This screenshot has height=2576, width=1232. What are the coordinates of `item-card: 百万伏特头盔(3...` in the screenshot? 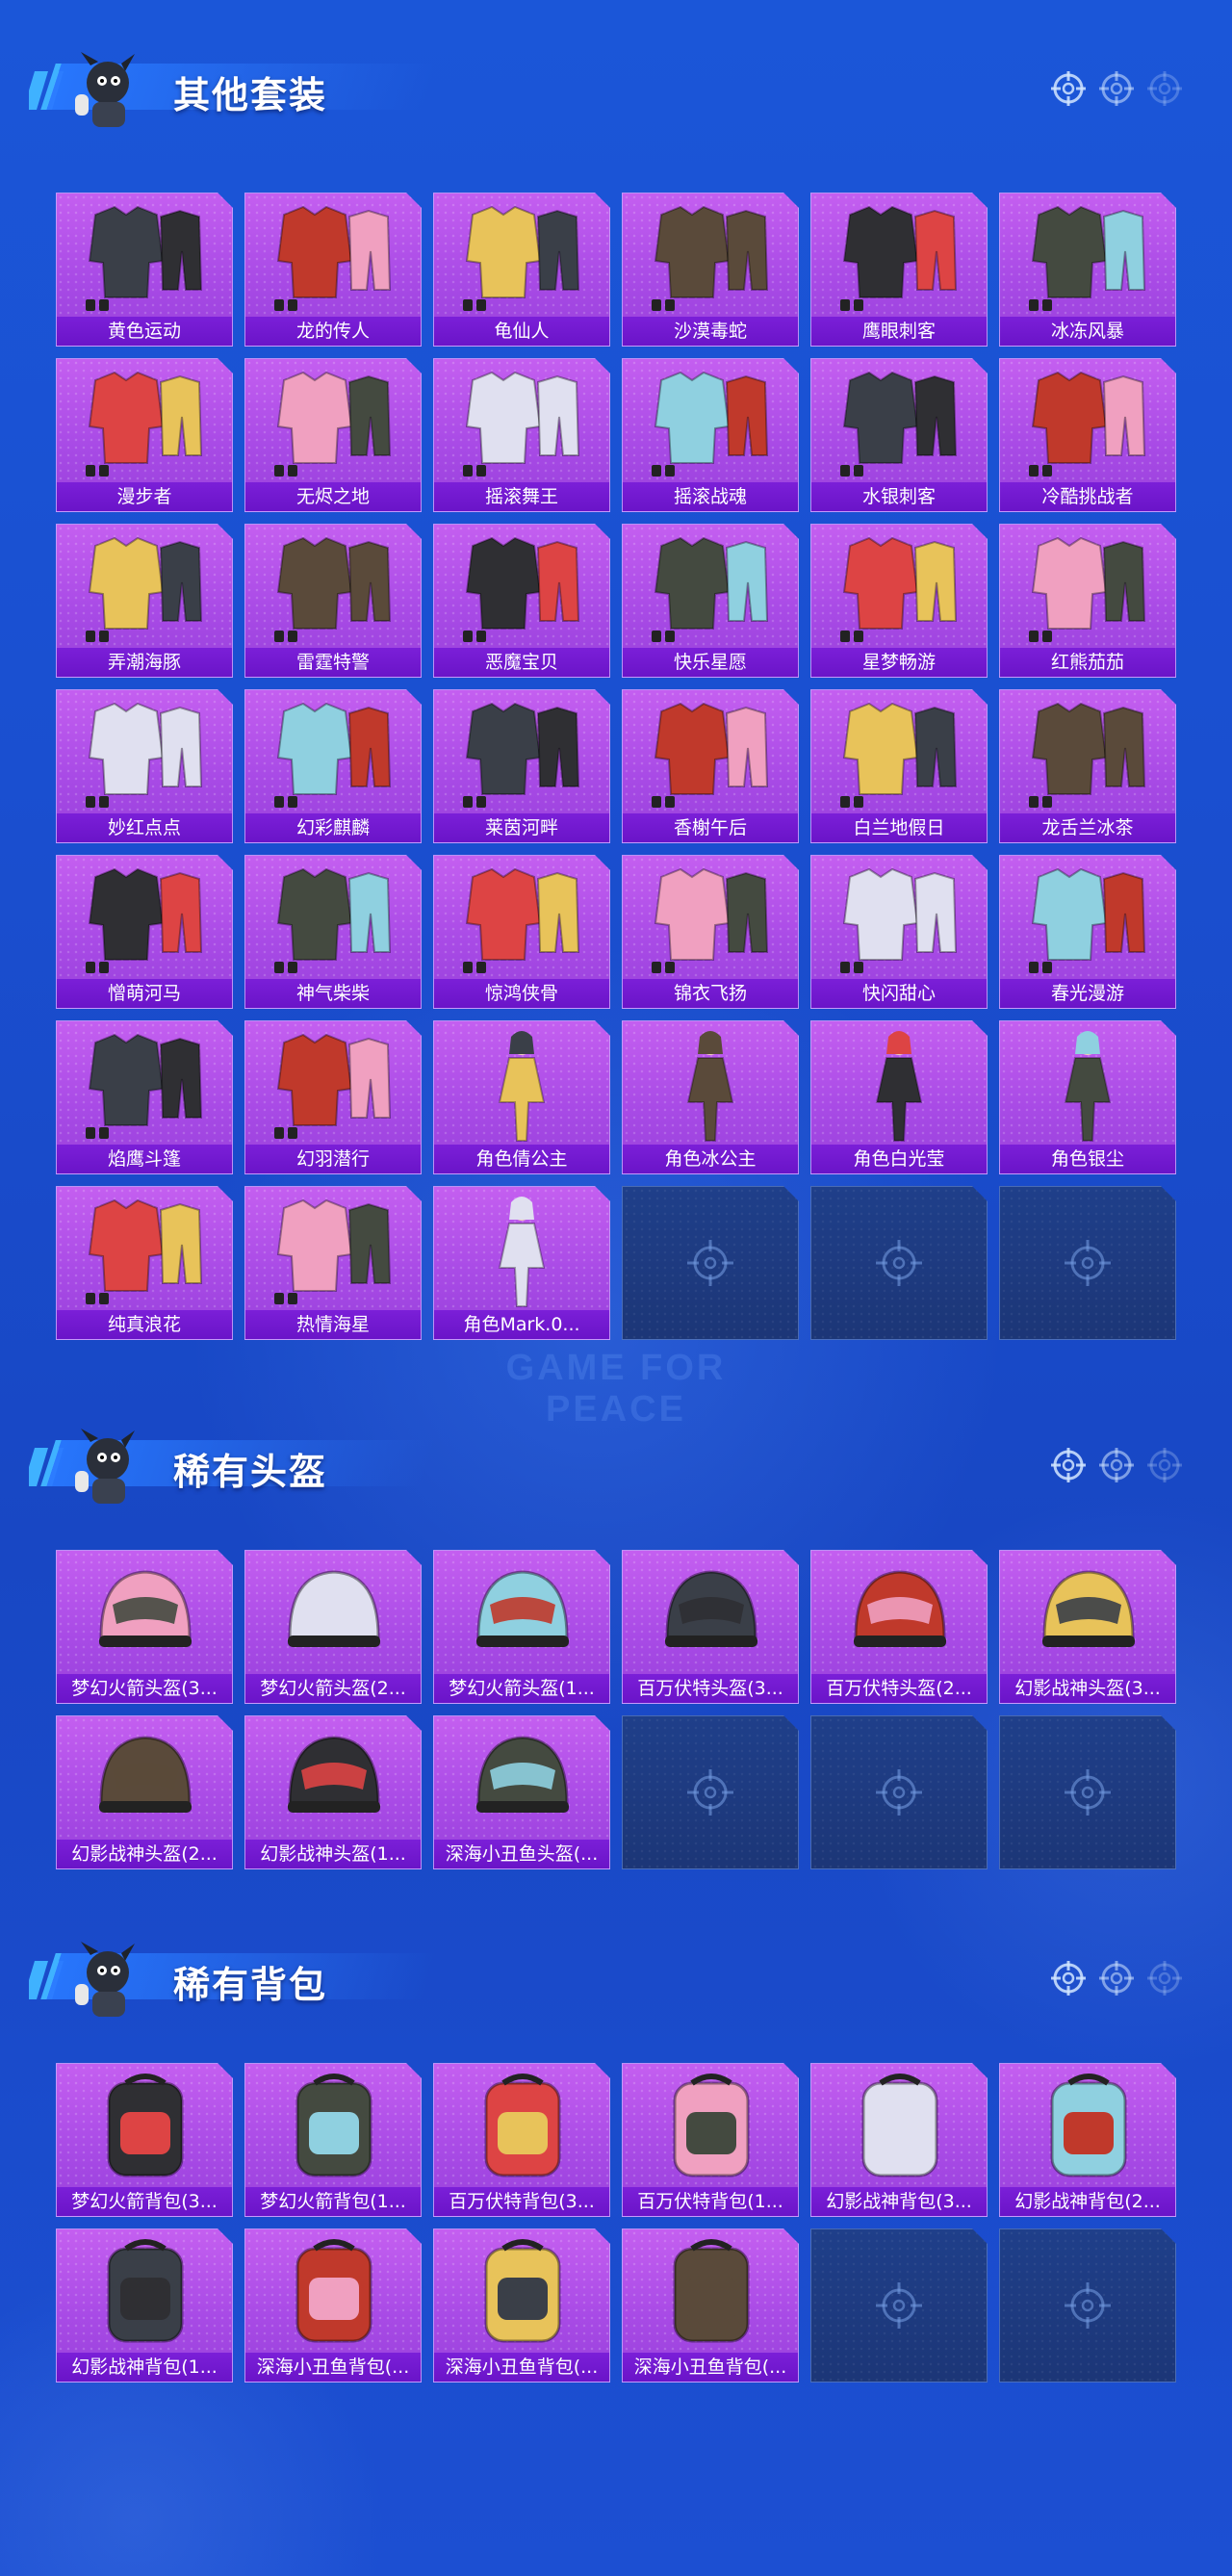 It's located at (710, 1627).